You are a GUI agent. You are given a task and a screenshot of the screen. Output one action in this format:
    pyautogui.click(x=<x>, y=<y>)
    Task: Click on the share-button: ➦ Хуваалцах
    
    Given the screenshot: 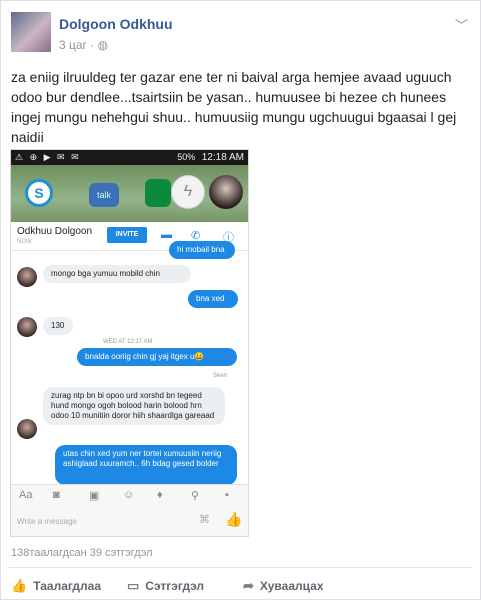 What is the action you would take?
    pyautogui.click(x=283, y=586)
    